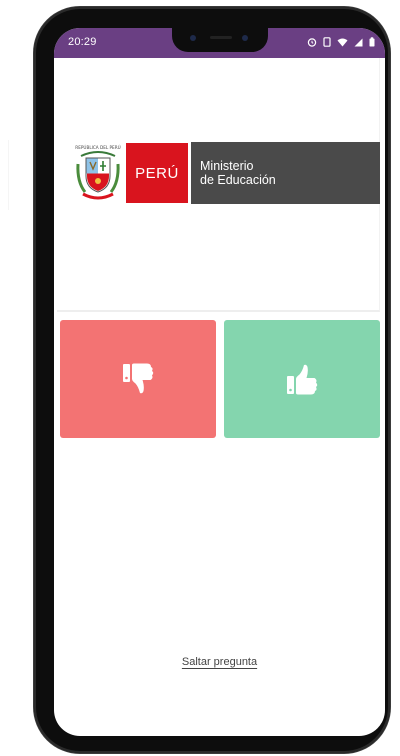 The height and width of the screenshot is (756, 400). Describe the element at coordinates (82, 42) in the screenshot. I see `status-time: 20:29` at that location.